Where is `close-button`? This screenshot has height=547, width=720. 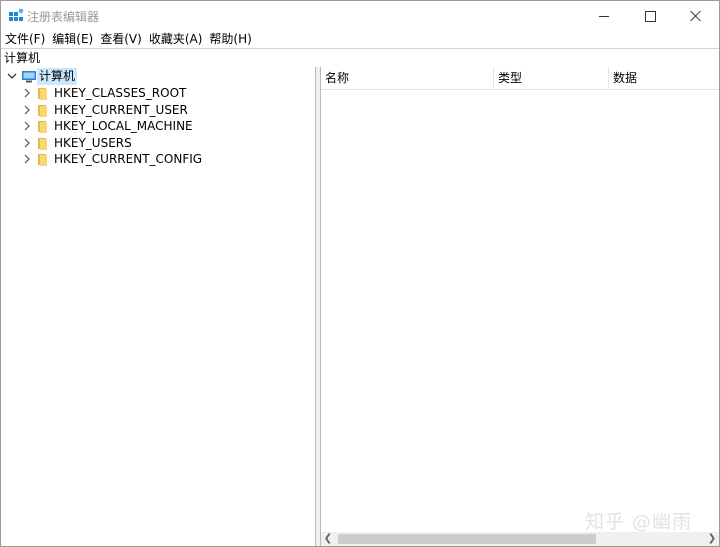
close-button is located at coordinates (696, 16).